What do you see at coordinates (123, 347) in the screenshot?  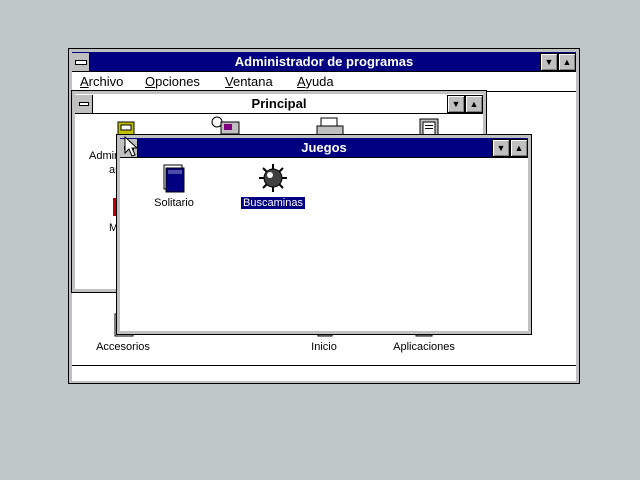 I see `group-label-accesorios: Accesorios` at bounding box center [123, 347].